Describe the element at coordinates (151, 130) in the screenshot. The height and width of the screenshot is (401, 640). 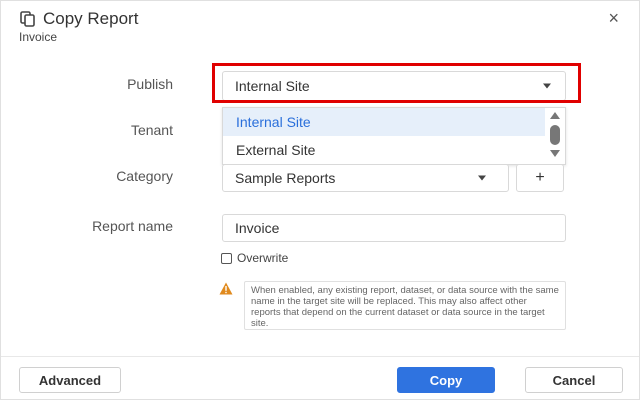
I see `tenant-label: Tenant` at that location.